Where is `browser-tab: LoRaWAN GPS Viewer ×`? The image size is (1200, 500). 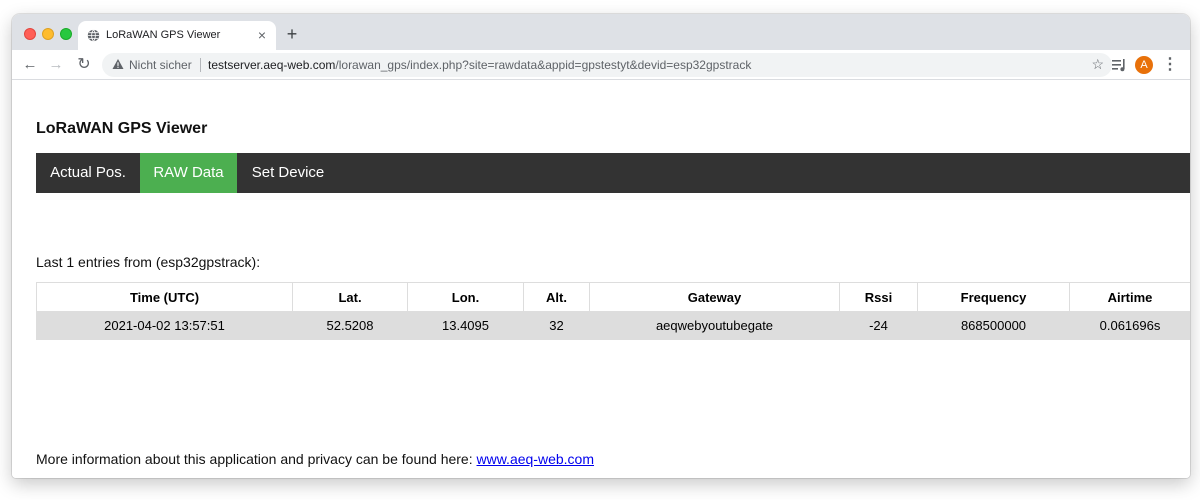 browser-tab: LoRaWAN GPS Viewer × is located at coordinates (177, 35).